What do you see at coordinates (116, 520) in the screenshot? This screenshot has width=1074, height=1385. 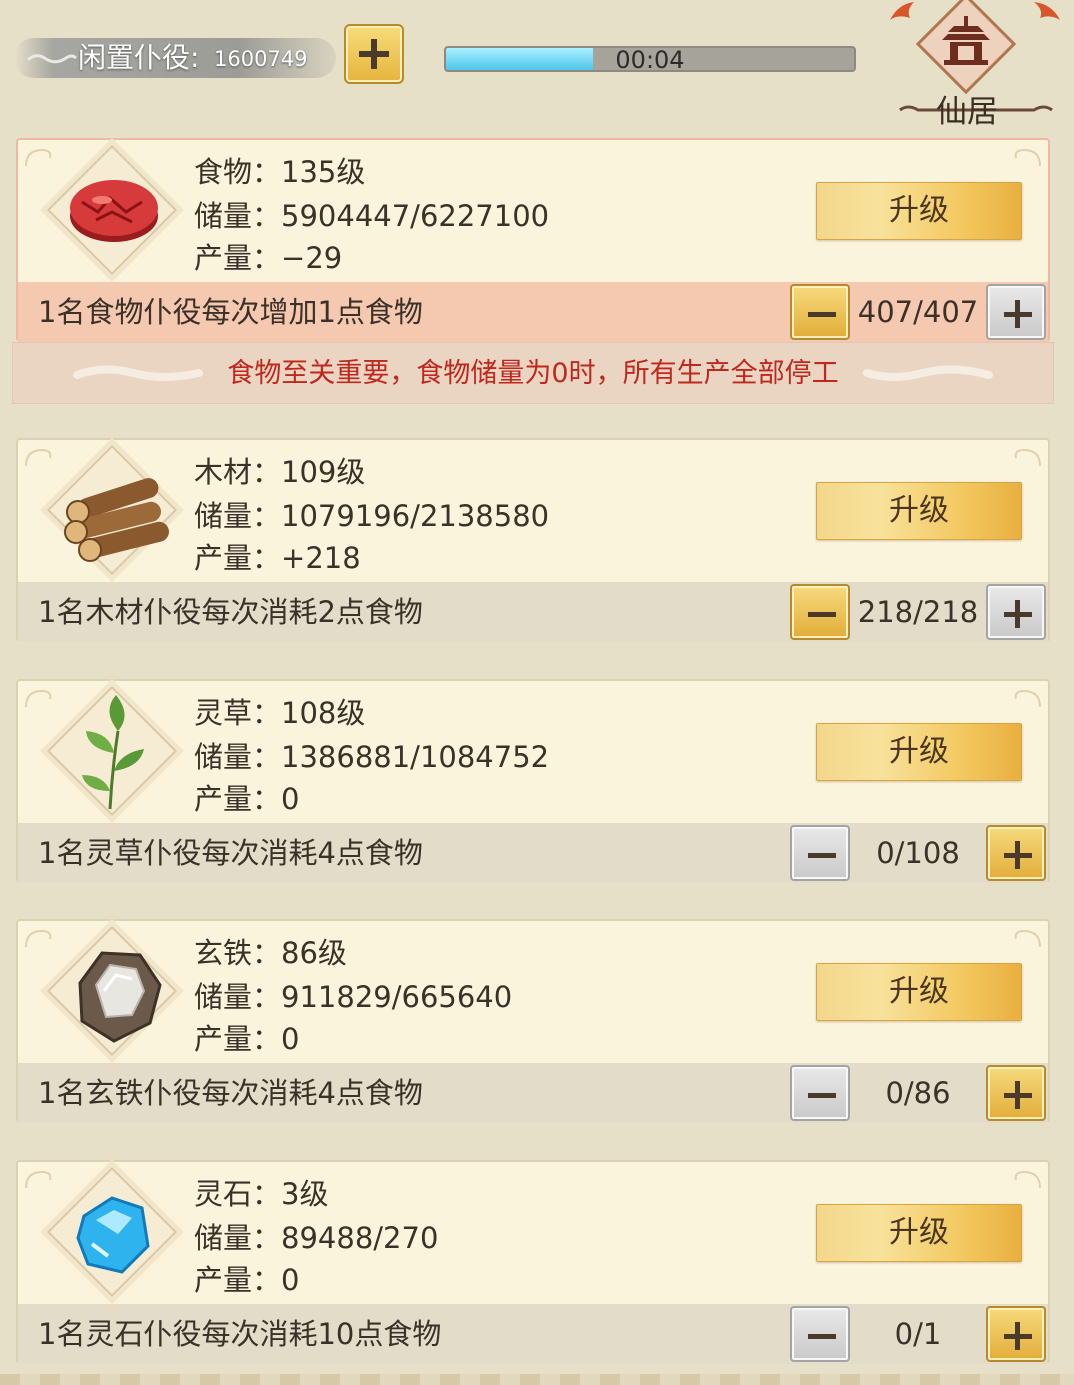 I see `wood-logs-icon` at bounding box center [116, 520].